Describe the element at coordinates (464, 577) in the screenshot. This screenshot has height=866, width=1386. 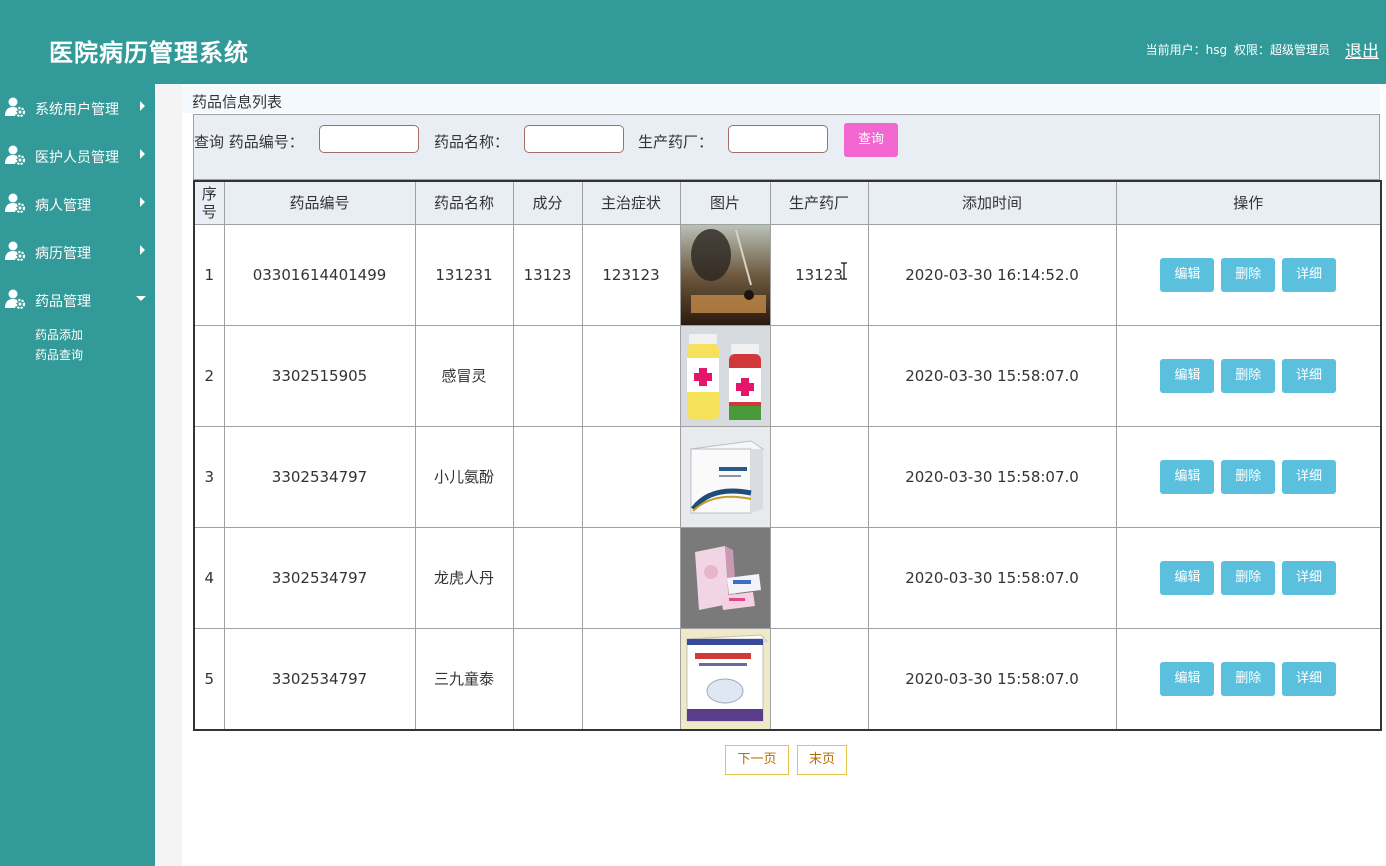
I see `cell-name: 龙虎人丹` at that location.